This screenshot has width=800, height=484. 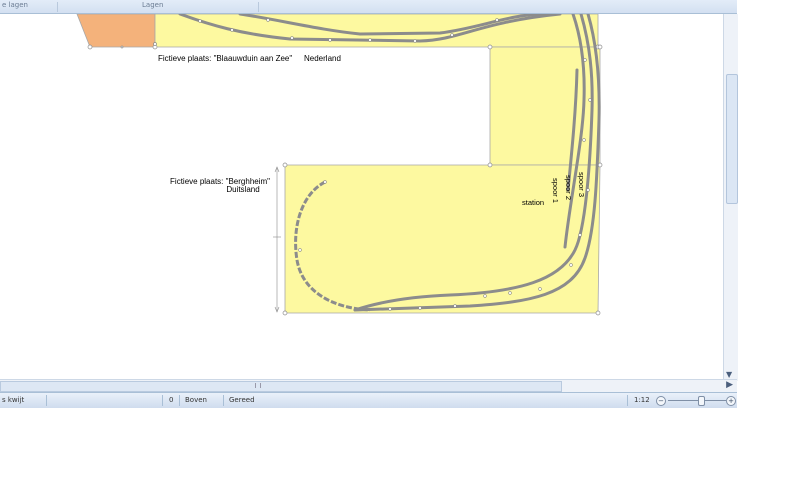 What do you see at coordinates (697, 400) in the screenshot?
I see `zoom-slider-track` at bounding box center [697, 400].